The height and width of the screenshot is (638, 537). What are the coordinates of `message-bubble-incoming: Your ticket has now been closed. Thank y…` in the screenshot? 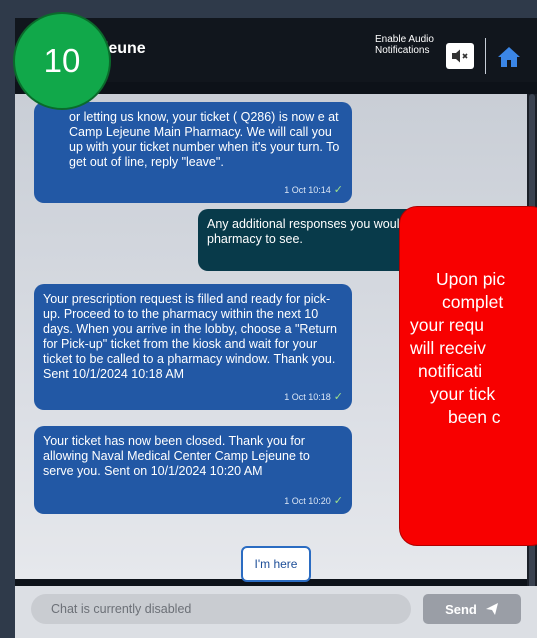 It's located at (193, 470).